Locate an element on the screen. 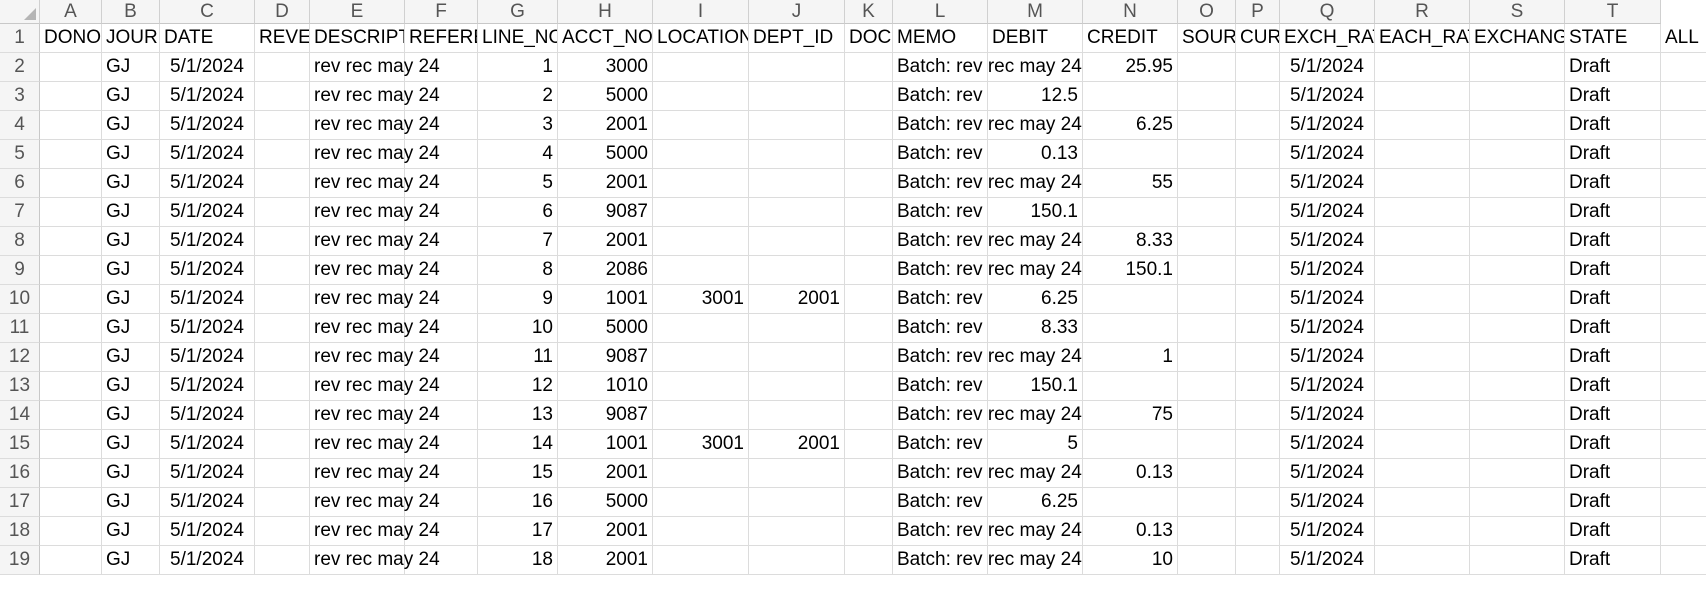 Image resolution: width=1706 pixels, height=589 pixels. cell-t4: Draft is located at coordinates (1613, 125).